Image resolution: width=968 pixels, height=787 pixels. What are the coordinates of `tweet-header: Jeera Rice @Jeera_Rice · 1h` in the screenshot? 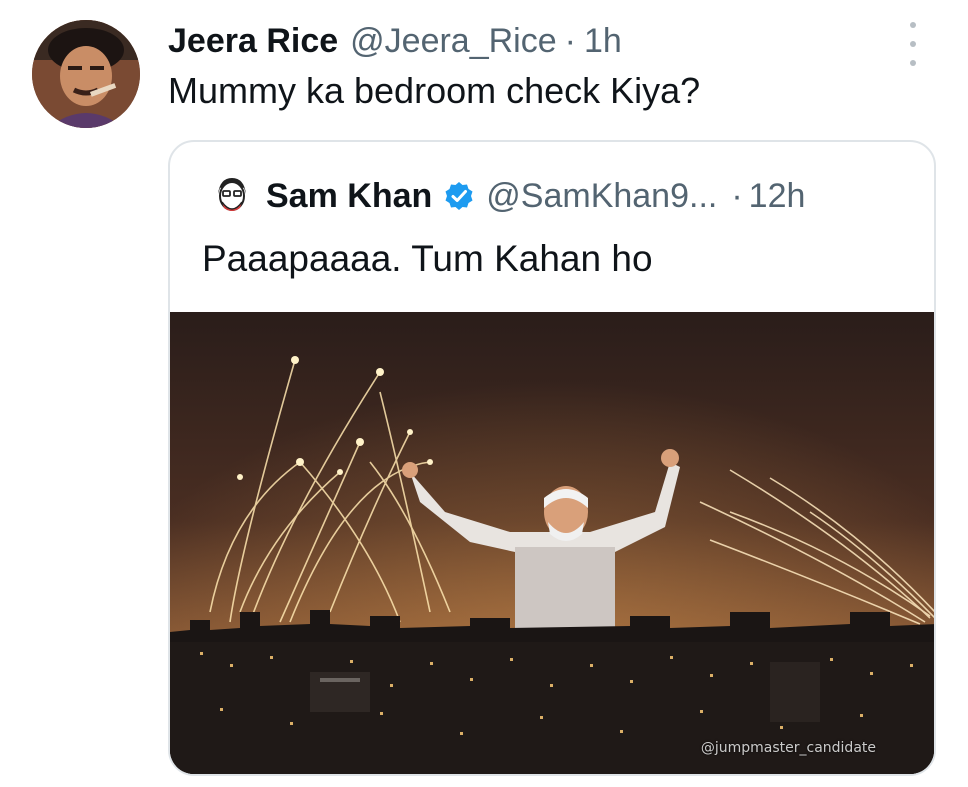 It's located at (395, 41).